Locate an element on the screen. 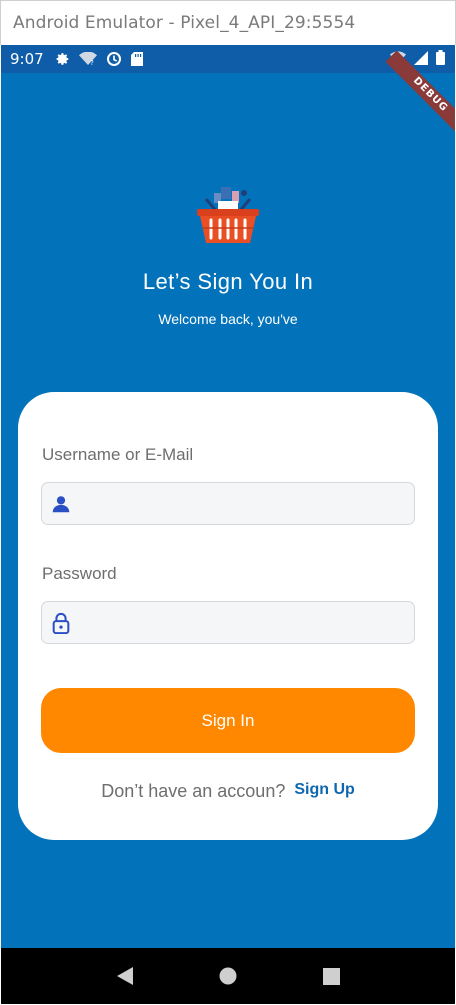 The width and height of the screenshot is (456, 1005). emulator-title-bar: Android Emulator - Pixel_4_API_29:5554 is located at coordinates (228, 22).